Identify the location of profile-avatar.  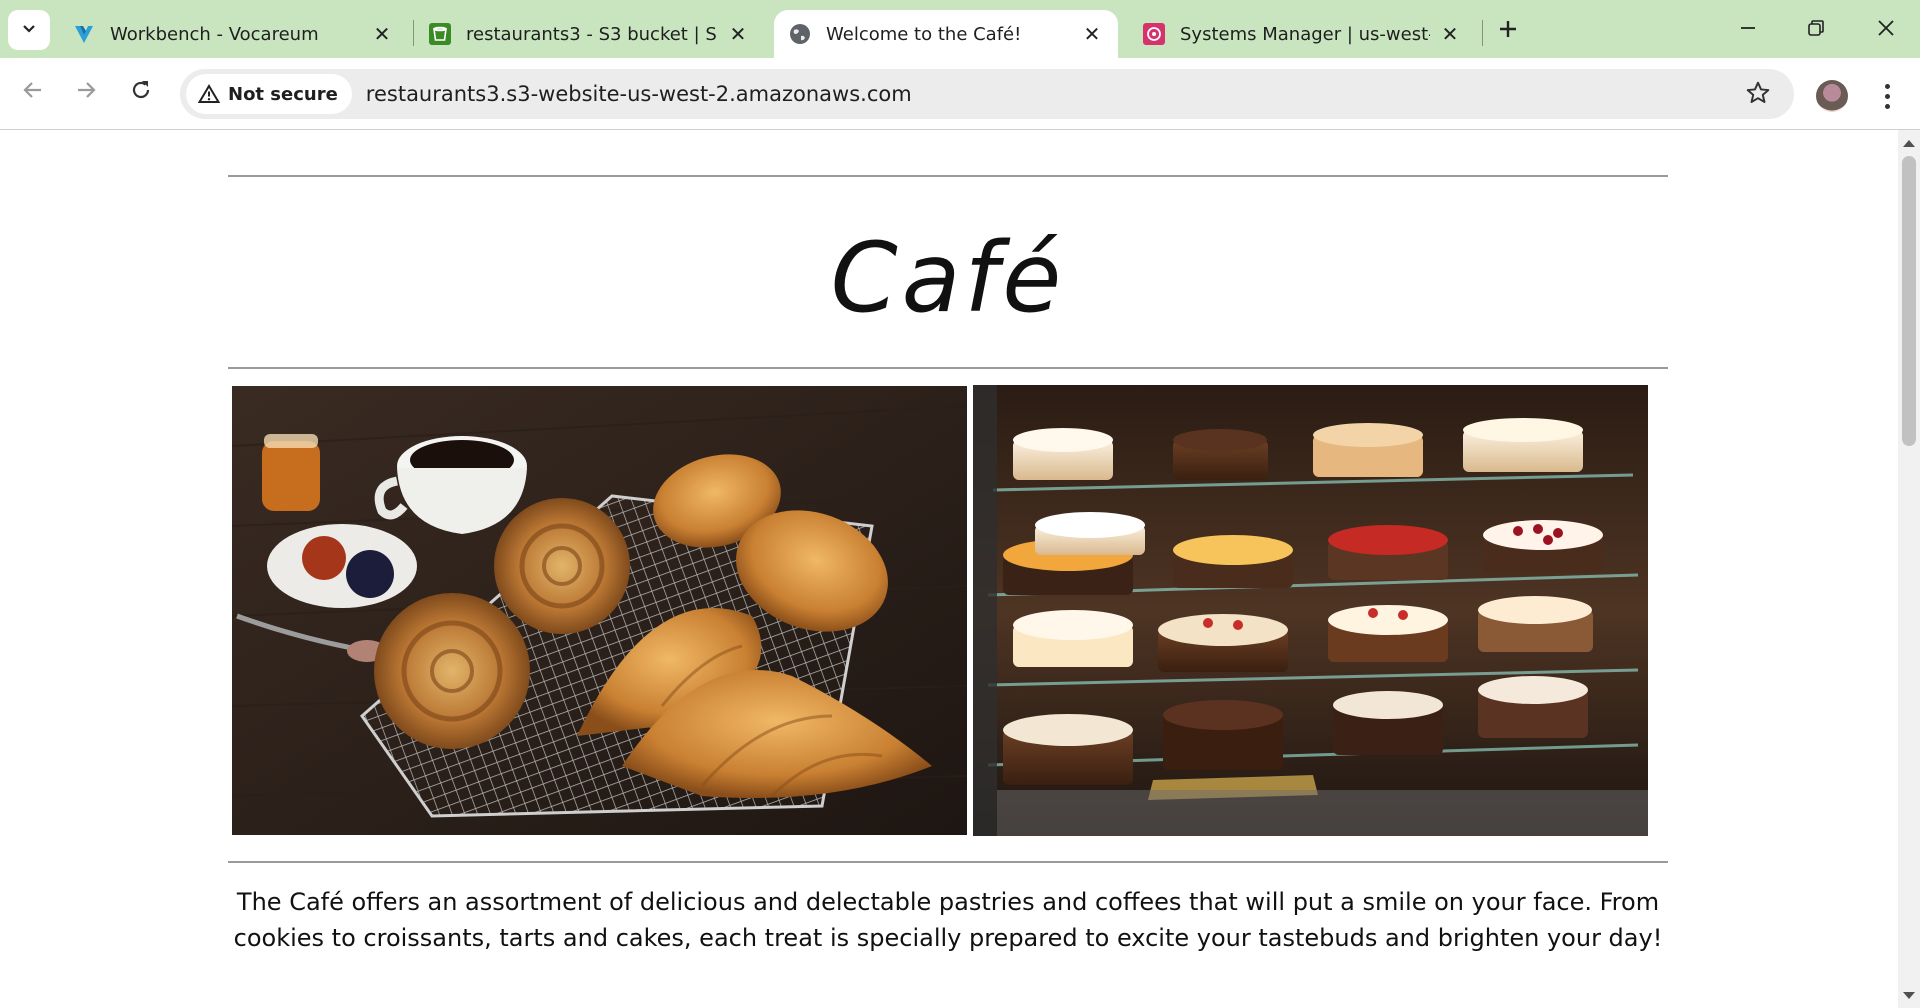
(1832, 96).